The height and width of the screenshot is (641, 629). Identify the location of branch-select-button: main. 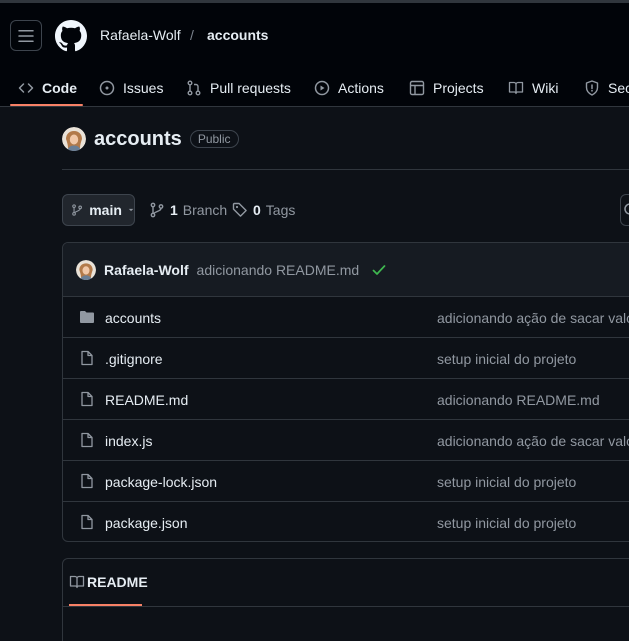
(98, 210).